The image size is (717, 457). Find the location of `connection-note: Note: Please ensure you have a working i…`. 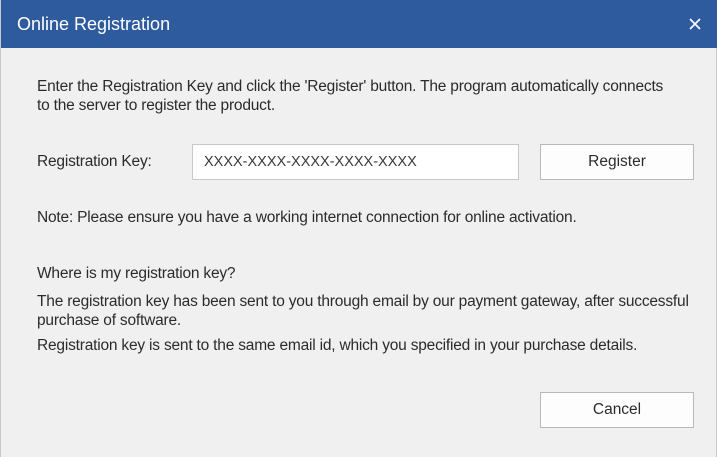

connection-note: Note: Please ensure you have a working i… is located at coordinates (307, 217).